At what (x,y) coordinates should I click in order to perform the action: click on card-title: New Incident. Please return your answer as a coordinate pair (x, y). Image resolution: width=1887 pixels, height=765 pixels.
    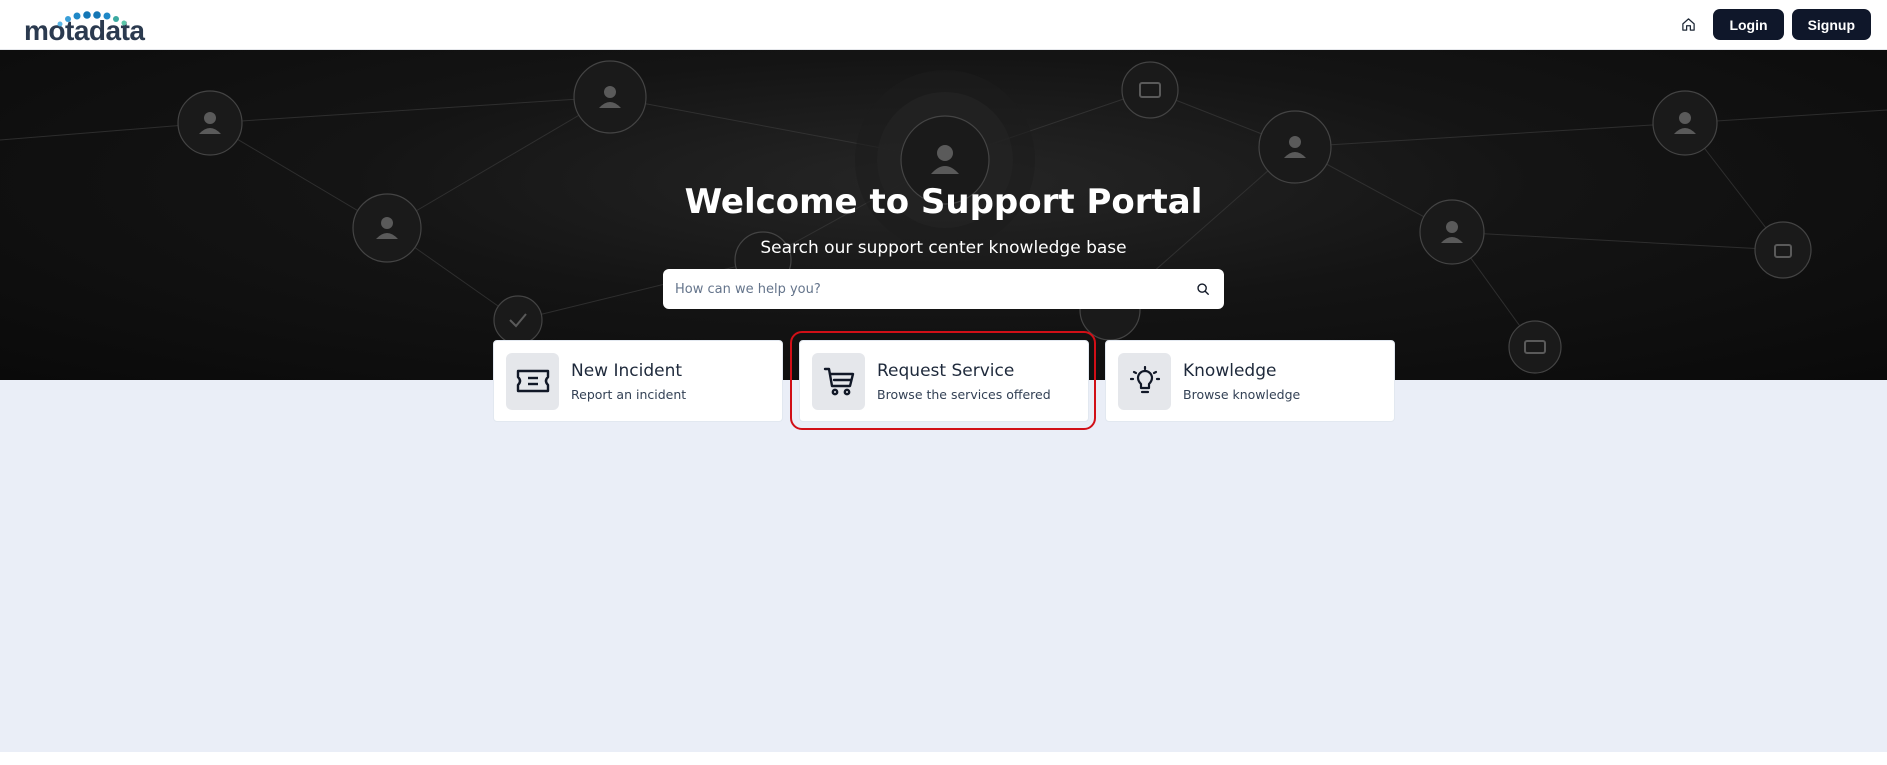
    Looking at the image, I should click on (627, 370).